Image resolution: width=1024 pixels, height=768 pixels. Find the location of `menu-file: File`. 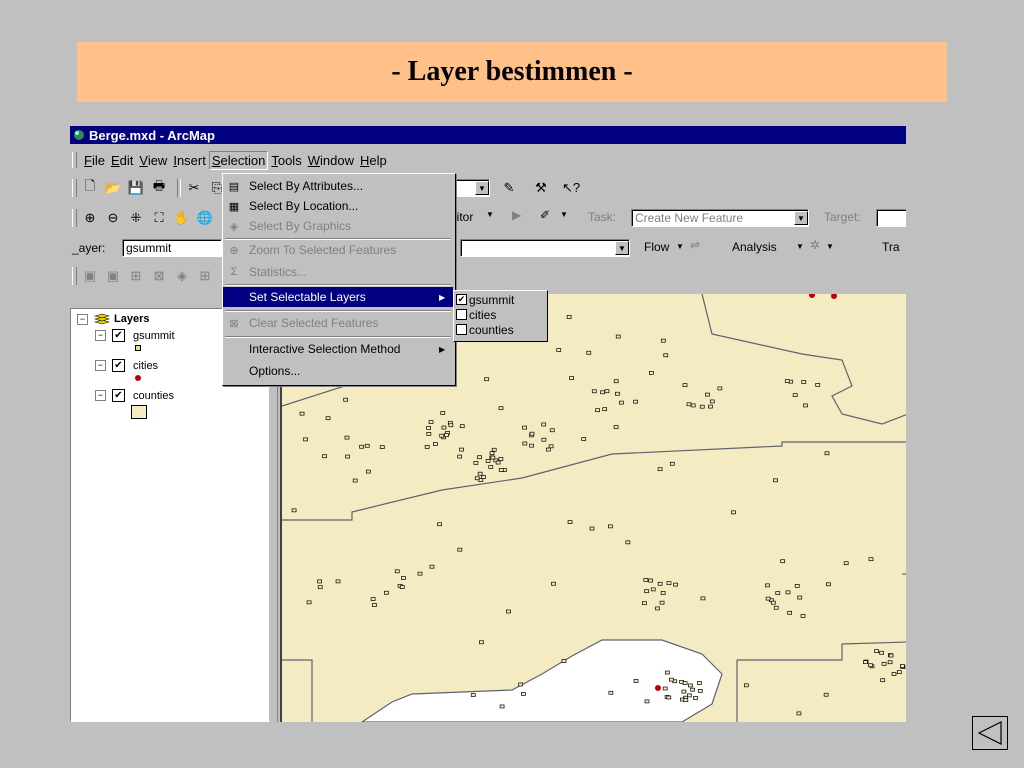

menu-file: File is located at coordinates (94, 160).